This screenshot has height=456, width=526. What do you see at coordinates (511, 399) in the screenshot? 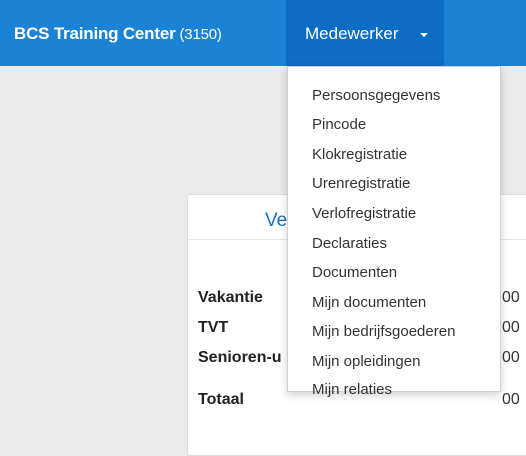
I see `row-value-totaal: 00` at bounding box center [511, 399].